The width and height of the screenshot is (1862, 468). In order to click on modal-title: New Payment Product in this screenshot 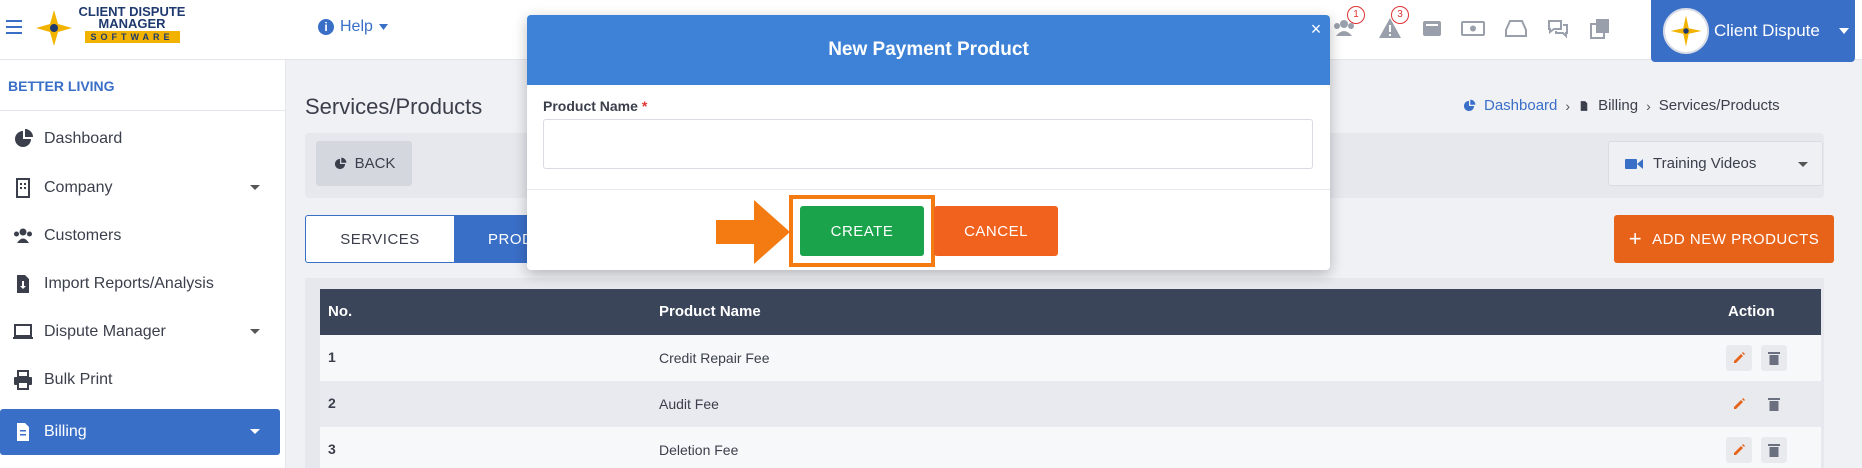, I will do `click(928, 49)`.